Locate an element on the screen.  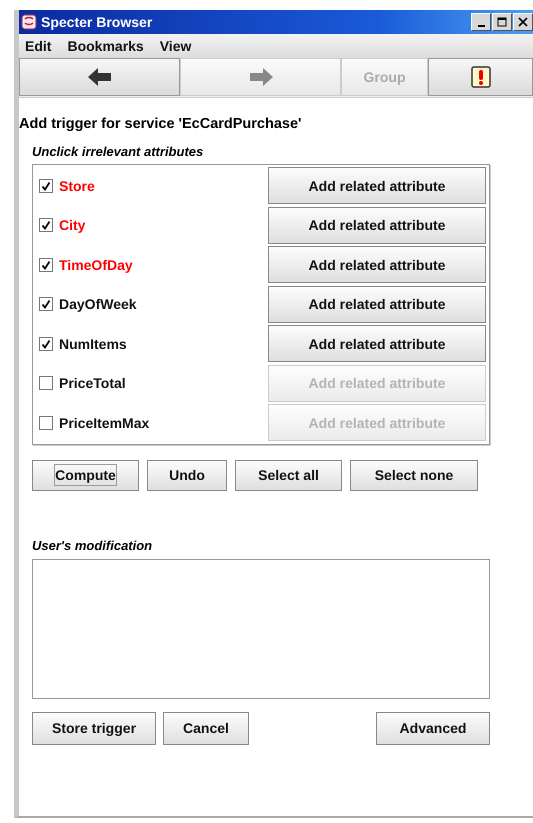
attribute-checkbox: NumItems is located at coordinates (150, 344).